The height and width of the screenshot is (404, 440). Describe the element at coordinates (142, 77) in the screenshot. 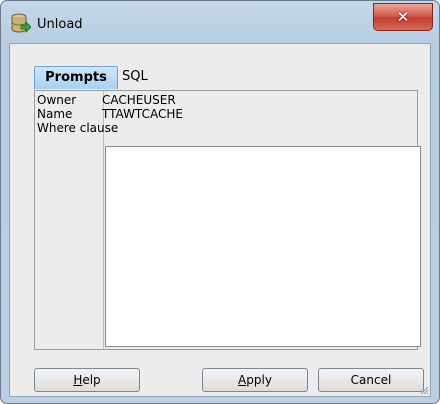

I see `tab-sql: SQL` at that location.